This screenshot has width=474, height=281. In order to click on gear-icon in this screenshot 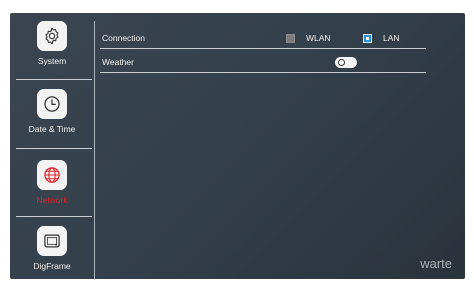, I will do `click(52, 36)`.